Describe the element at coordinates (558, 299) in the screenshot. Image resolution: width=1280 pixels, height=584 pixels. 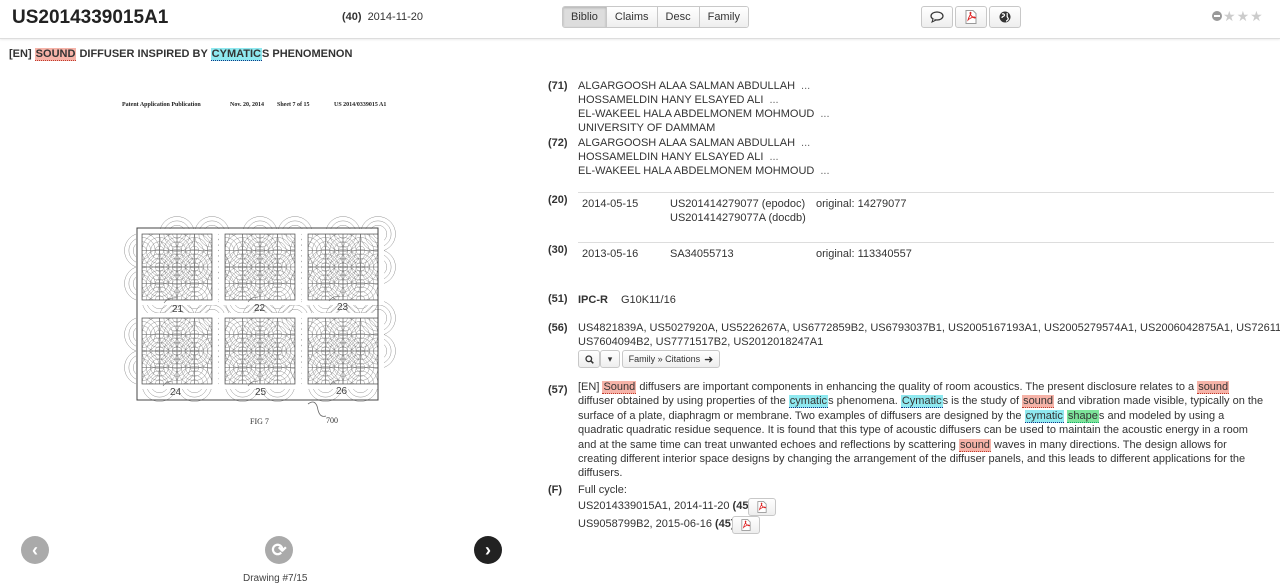
I see `ipc-code: (51)` at that location.